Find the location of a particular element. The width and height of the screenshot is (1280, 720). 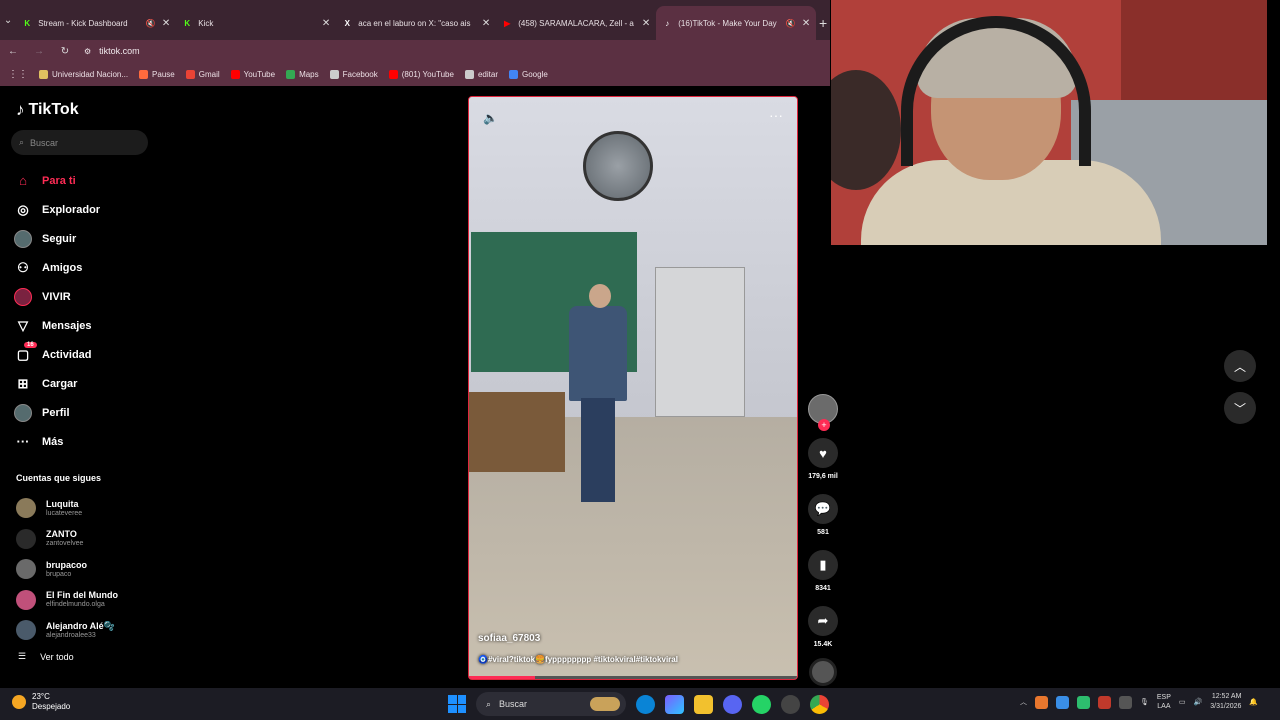

tray-overflow-icon: ︿ is located at coordinates (1023, 702).